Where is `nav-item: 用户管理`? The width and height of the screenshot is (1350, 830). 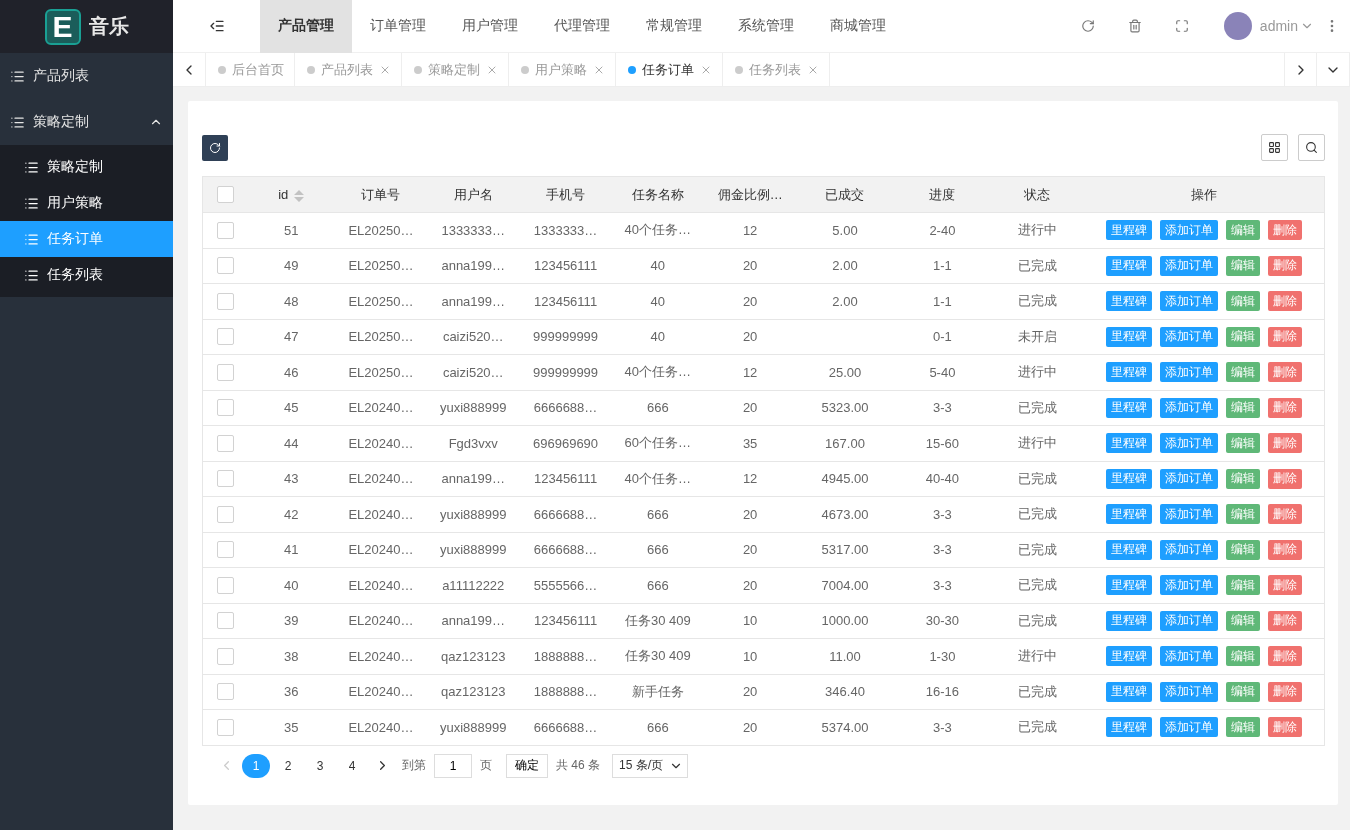
nav-item: 用户管理 is located at coordinates (490, 26).